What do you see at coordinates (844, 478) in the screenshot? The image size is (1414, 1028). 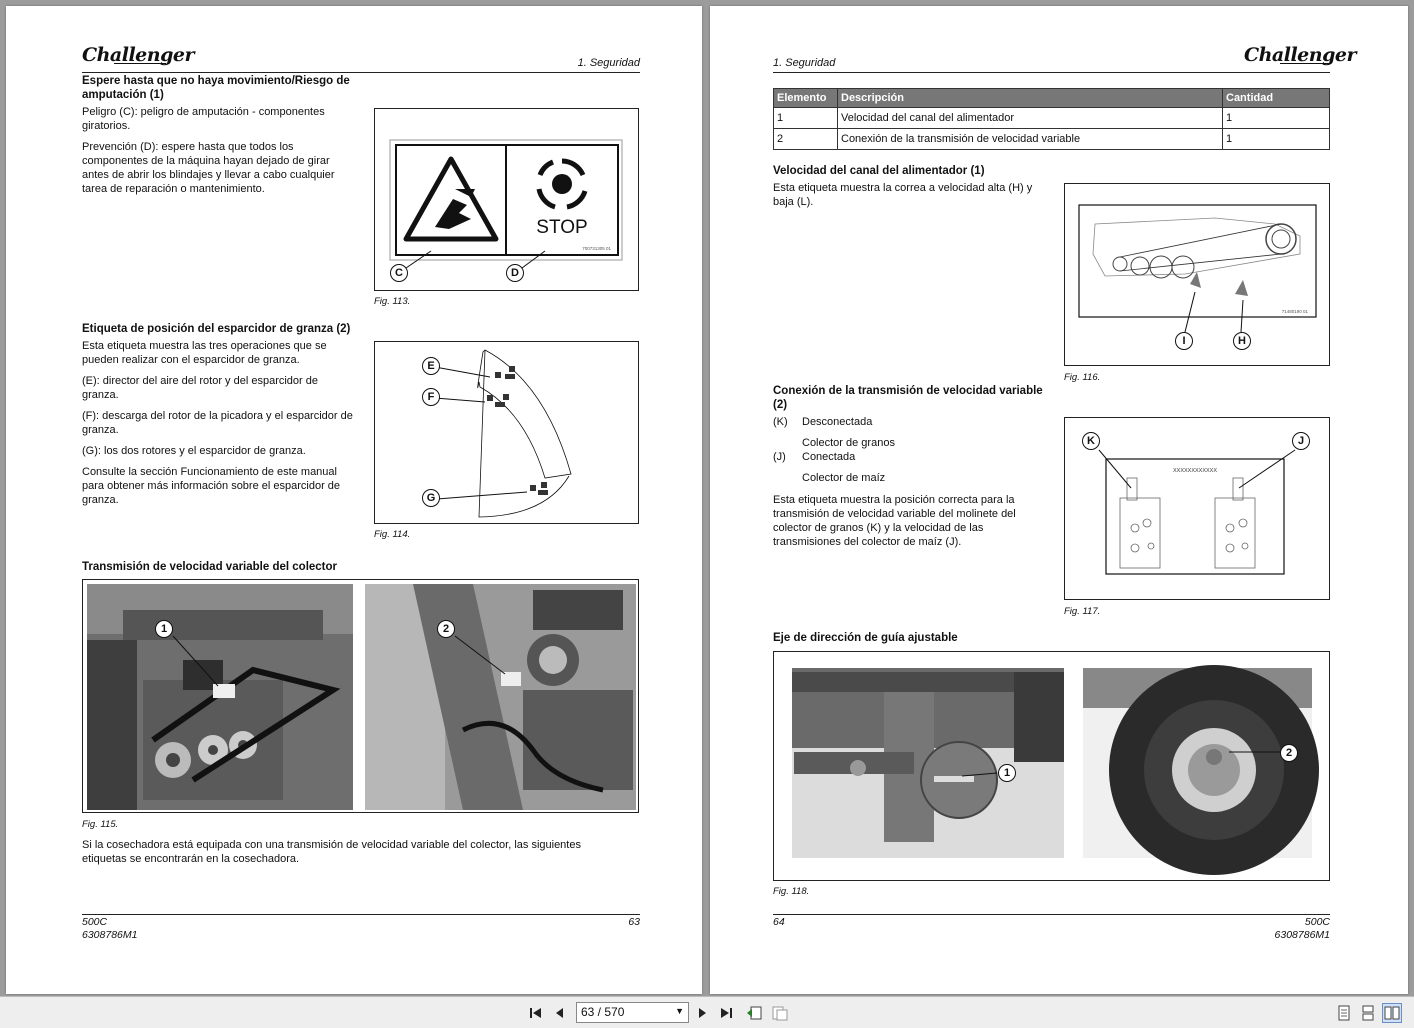 I see `j-header: Colector de maíz` at bounding box center [844, 478].